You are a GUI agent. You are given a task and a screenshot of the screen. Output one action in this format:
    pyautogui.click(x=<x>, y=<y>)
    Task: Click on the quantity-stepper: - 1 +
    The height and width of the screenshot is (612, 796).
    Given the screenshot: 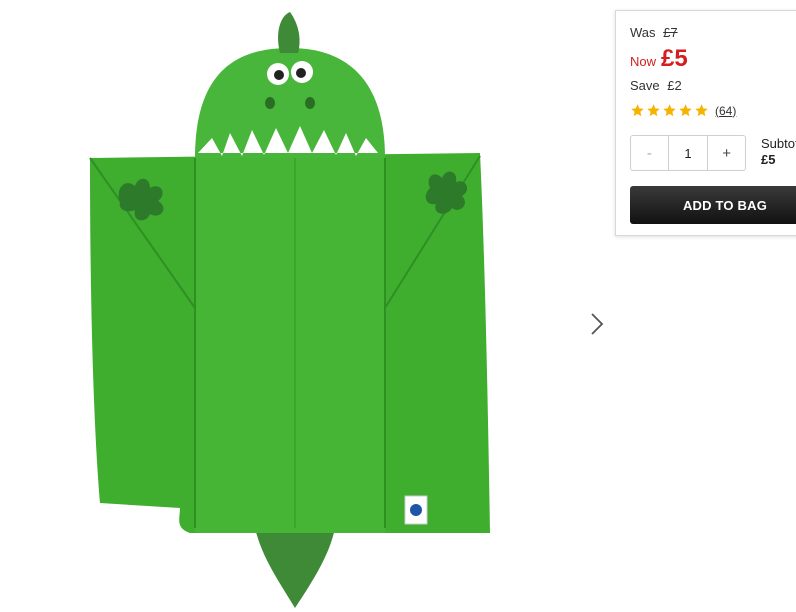 What is the action you would take?
    pyautogui.click(x=688, y=153)
    